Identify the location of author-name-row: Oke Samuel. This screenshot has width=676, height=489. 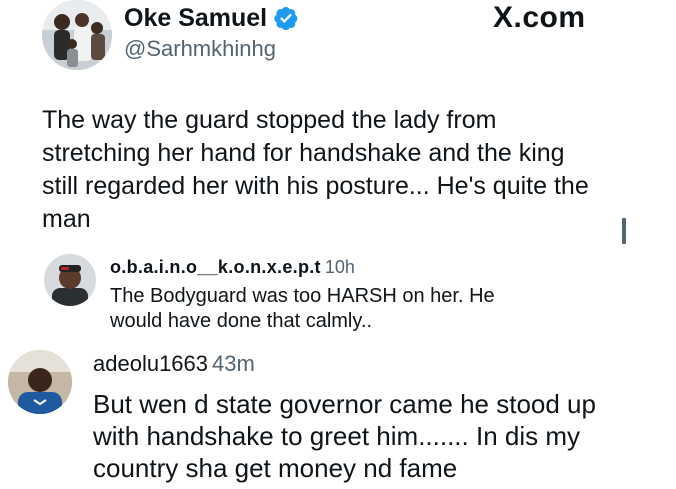
(211, 18).